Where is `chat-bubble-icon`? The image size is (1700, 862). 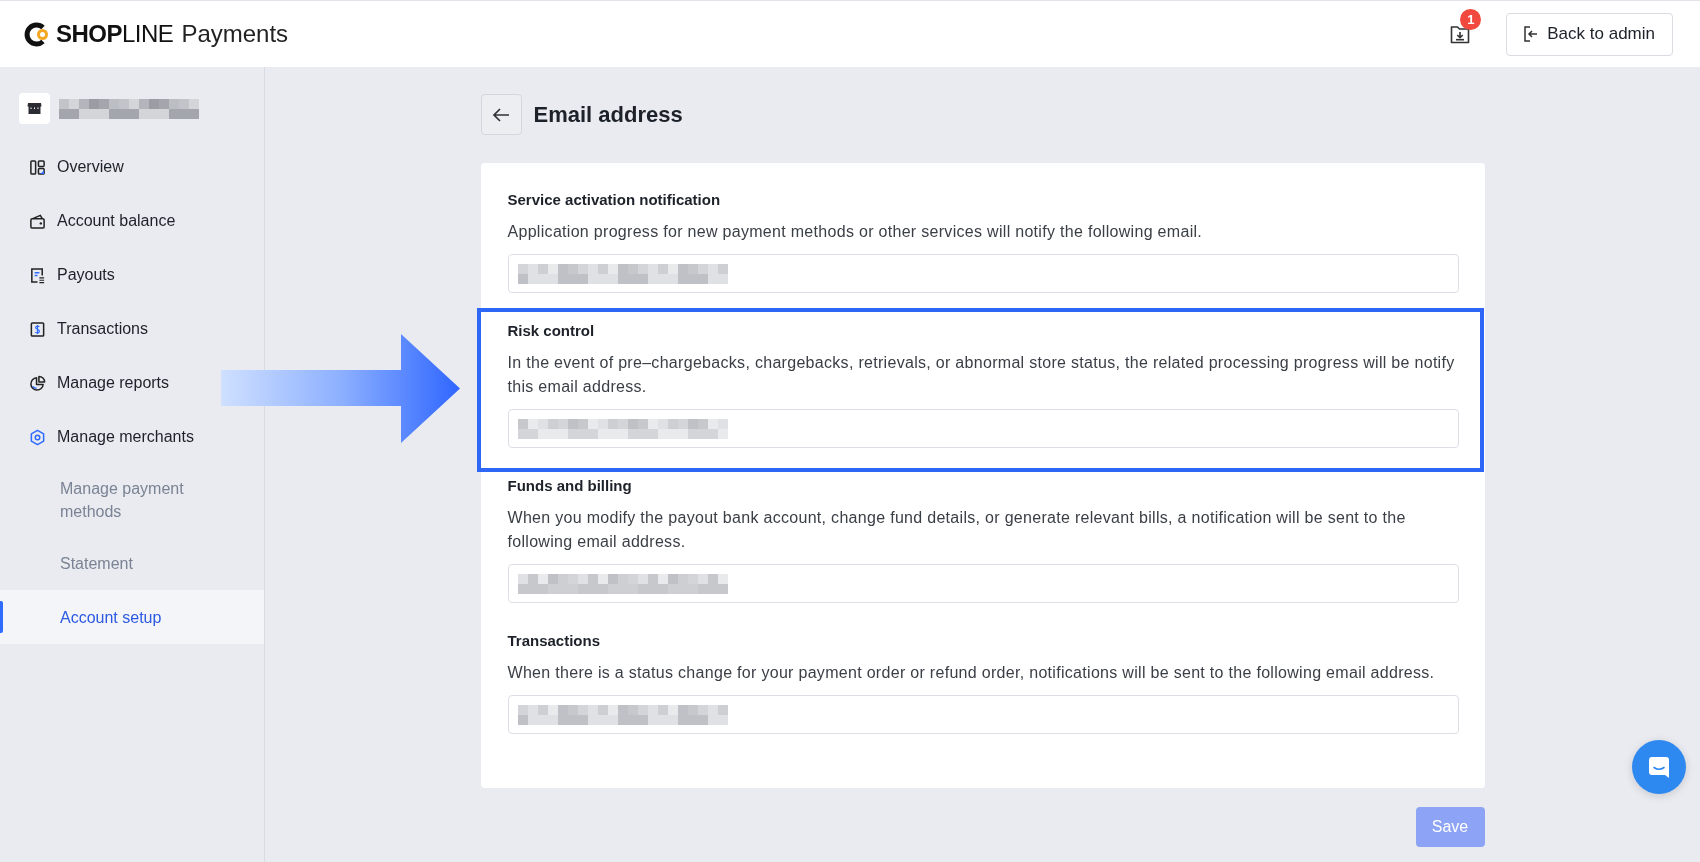 chat-bubble-icon is located at coordinates (1659, 767).